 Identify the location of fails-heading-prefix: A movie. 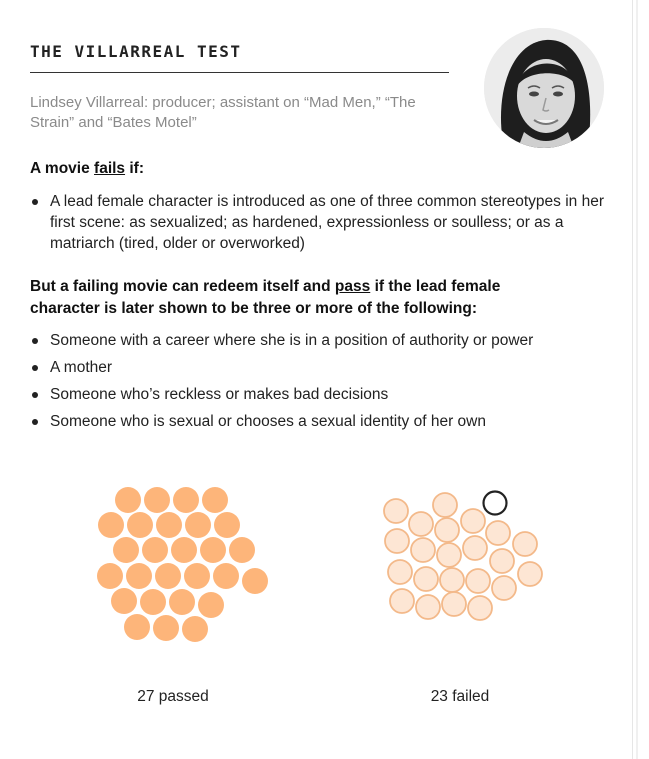
(62, 168).